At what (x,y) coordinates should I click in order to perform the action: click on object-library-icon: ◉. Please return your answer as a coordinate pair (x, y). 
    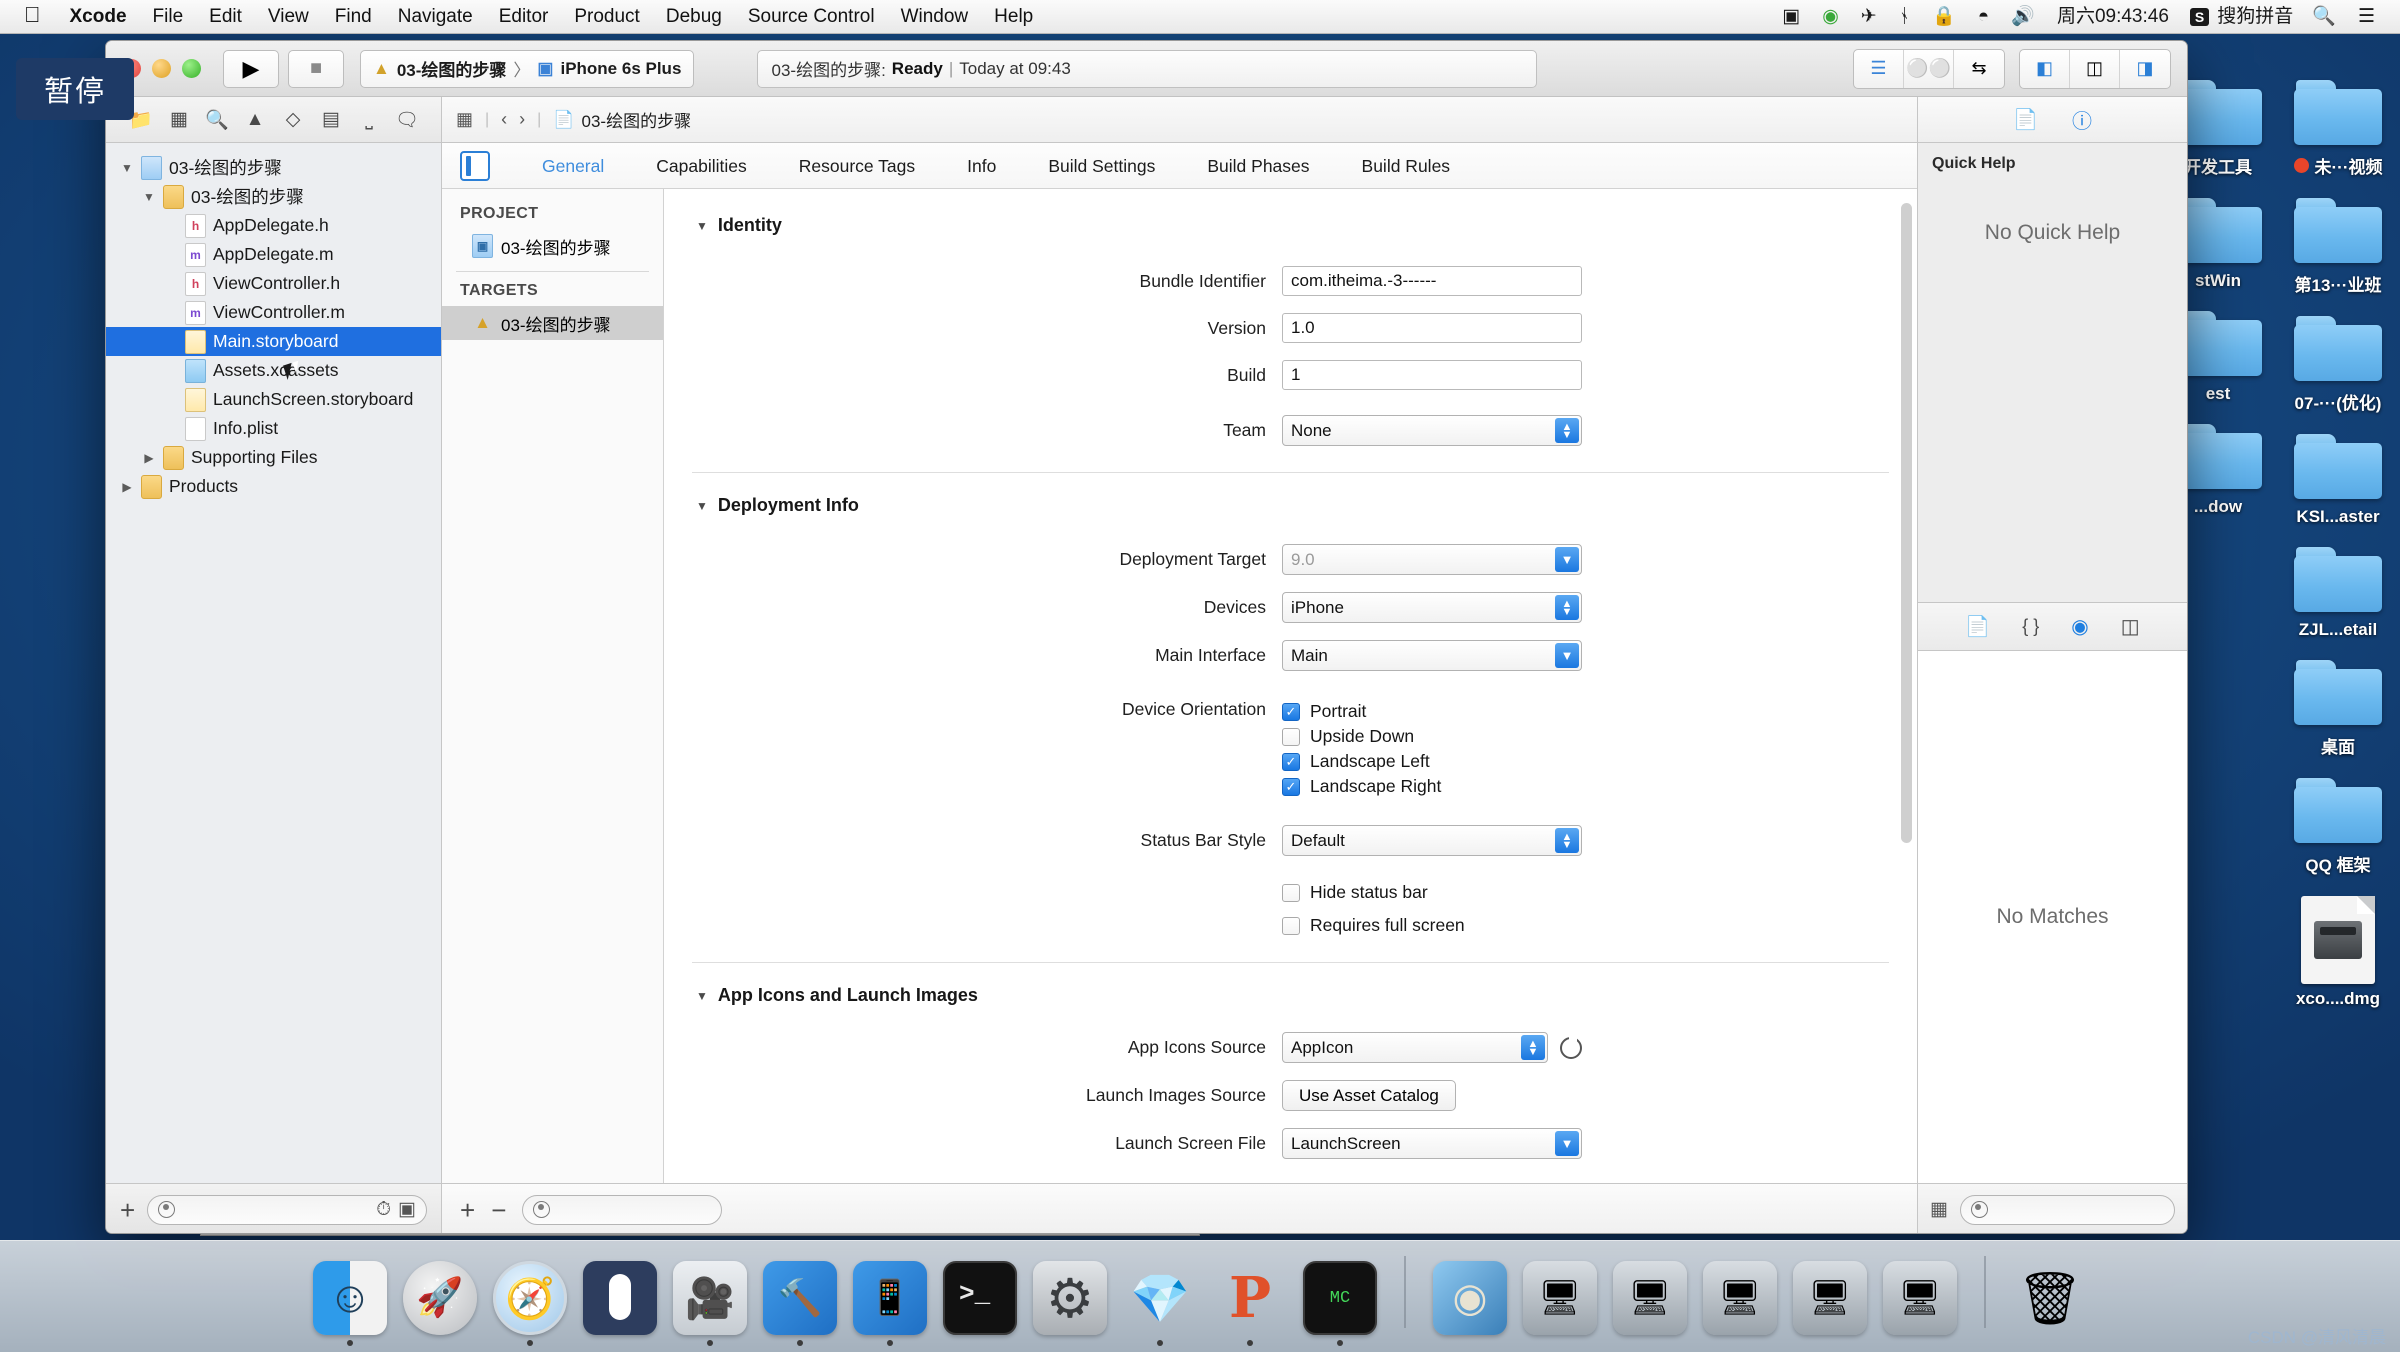
    Looking at the image, I should click on (2079, 626).